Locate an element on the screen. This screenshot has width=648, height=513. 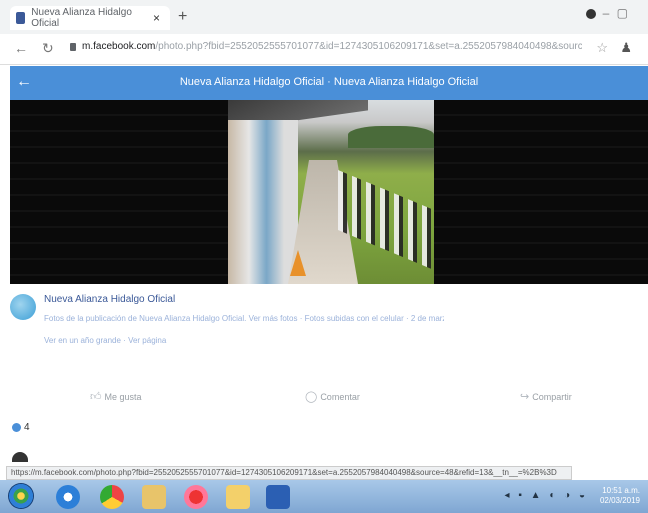
profile-icon is located at coordinates (591, 14).